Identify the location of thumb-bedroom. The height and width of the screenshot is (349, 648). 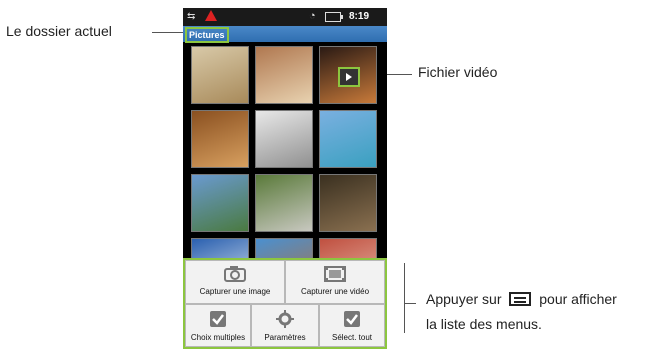
(220, 75).